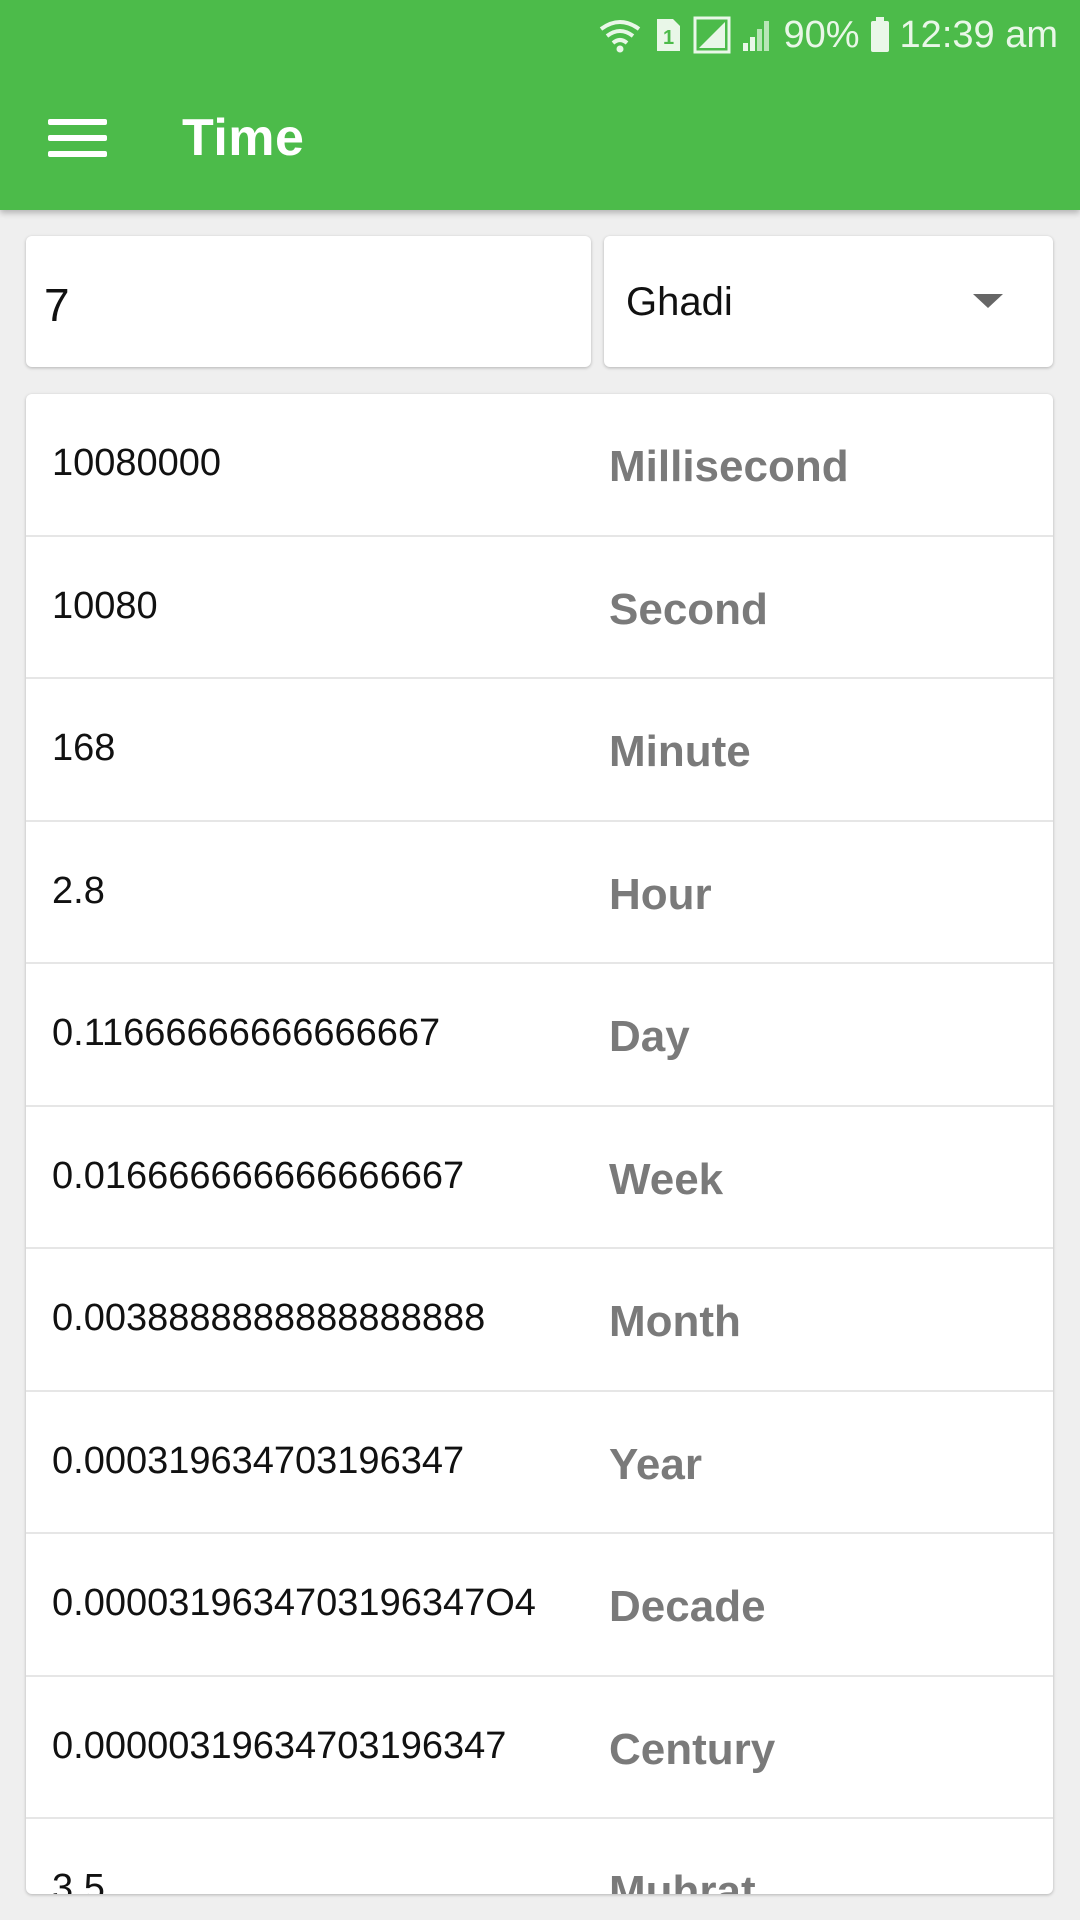 This screenshot has height=1920, width=1080. Describe the element at coordinates (675, 1321) in the screenshot. I see `result-unit: Month` at that location.